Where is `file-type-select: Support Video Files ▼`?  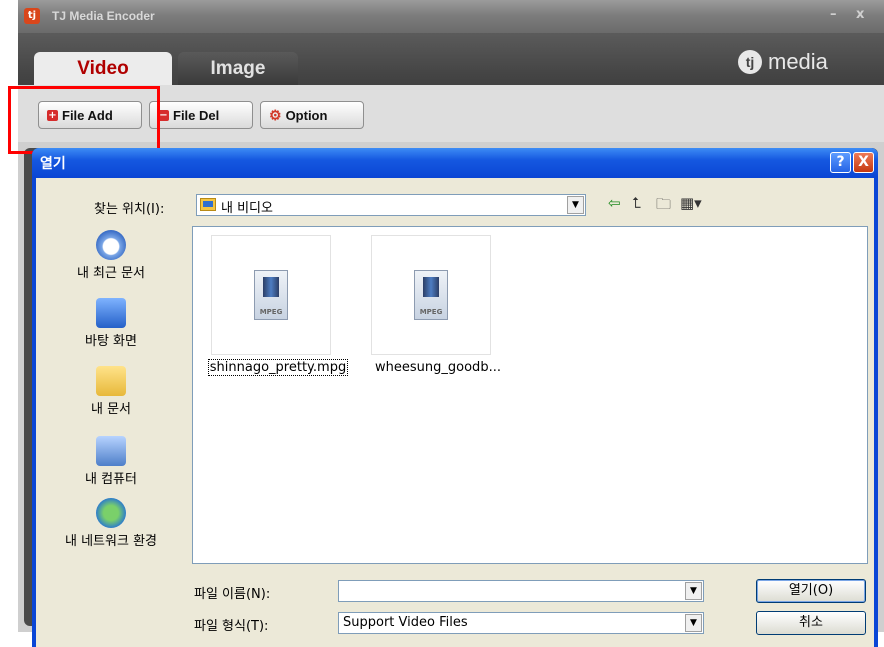
file-type-select: Support Video Files ▼ is located at coordinates (521, 623).